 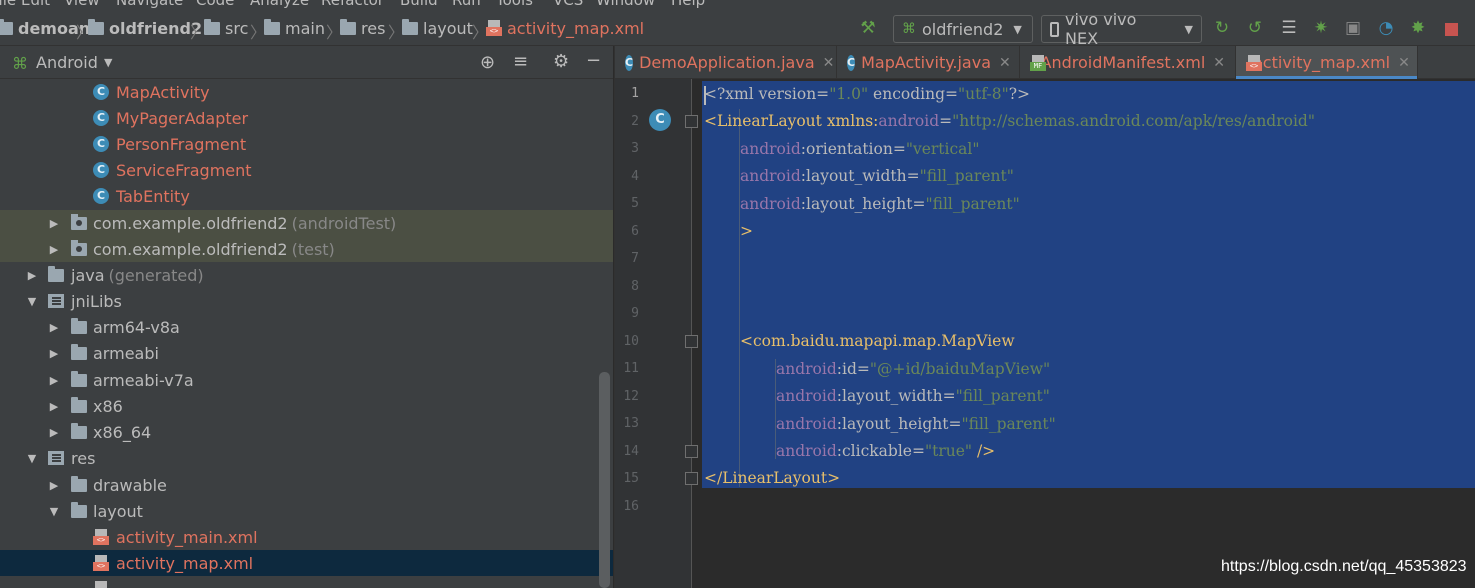 What do you see at coordinates (565, 28) in the screenshot?
I see `breadcrumb-file: <> activity_map.xml` at bounding box center [565, 28].